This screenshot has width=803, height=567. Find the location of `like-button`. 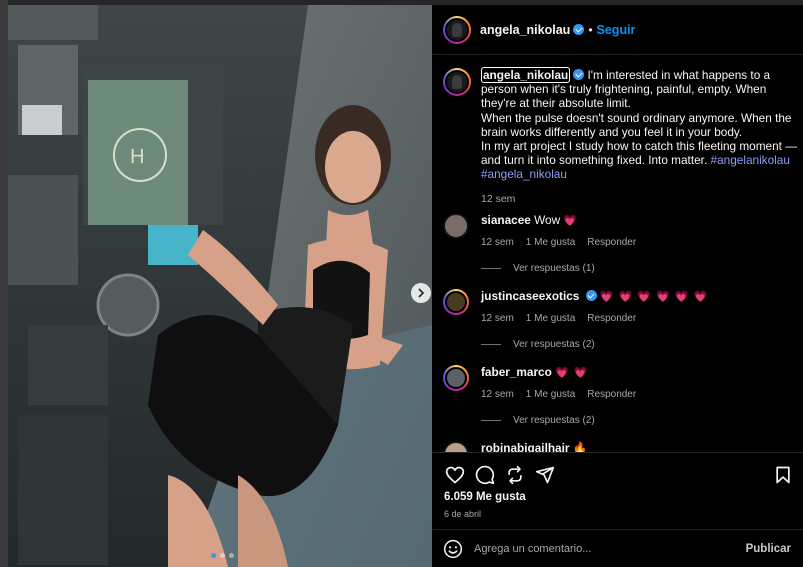

like-button is located at coordinates (455, 475).